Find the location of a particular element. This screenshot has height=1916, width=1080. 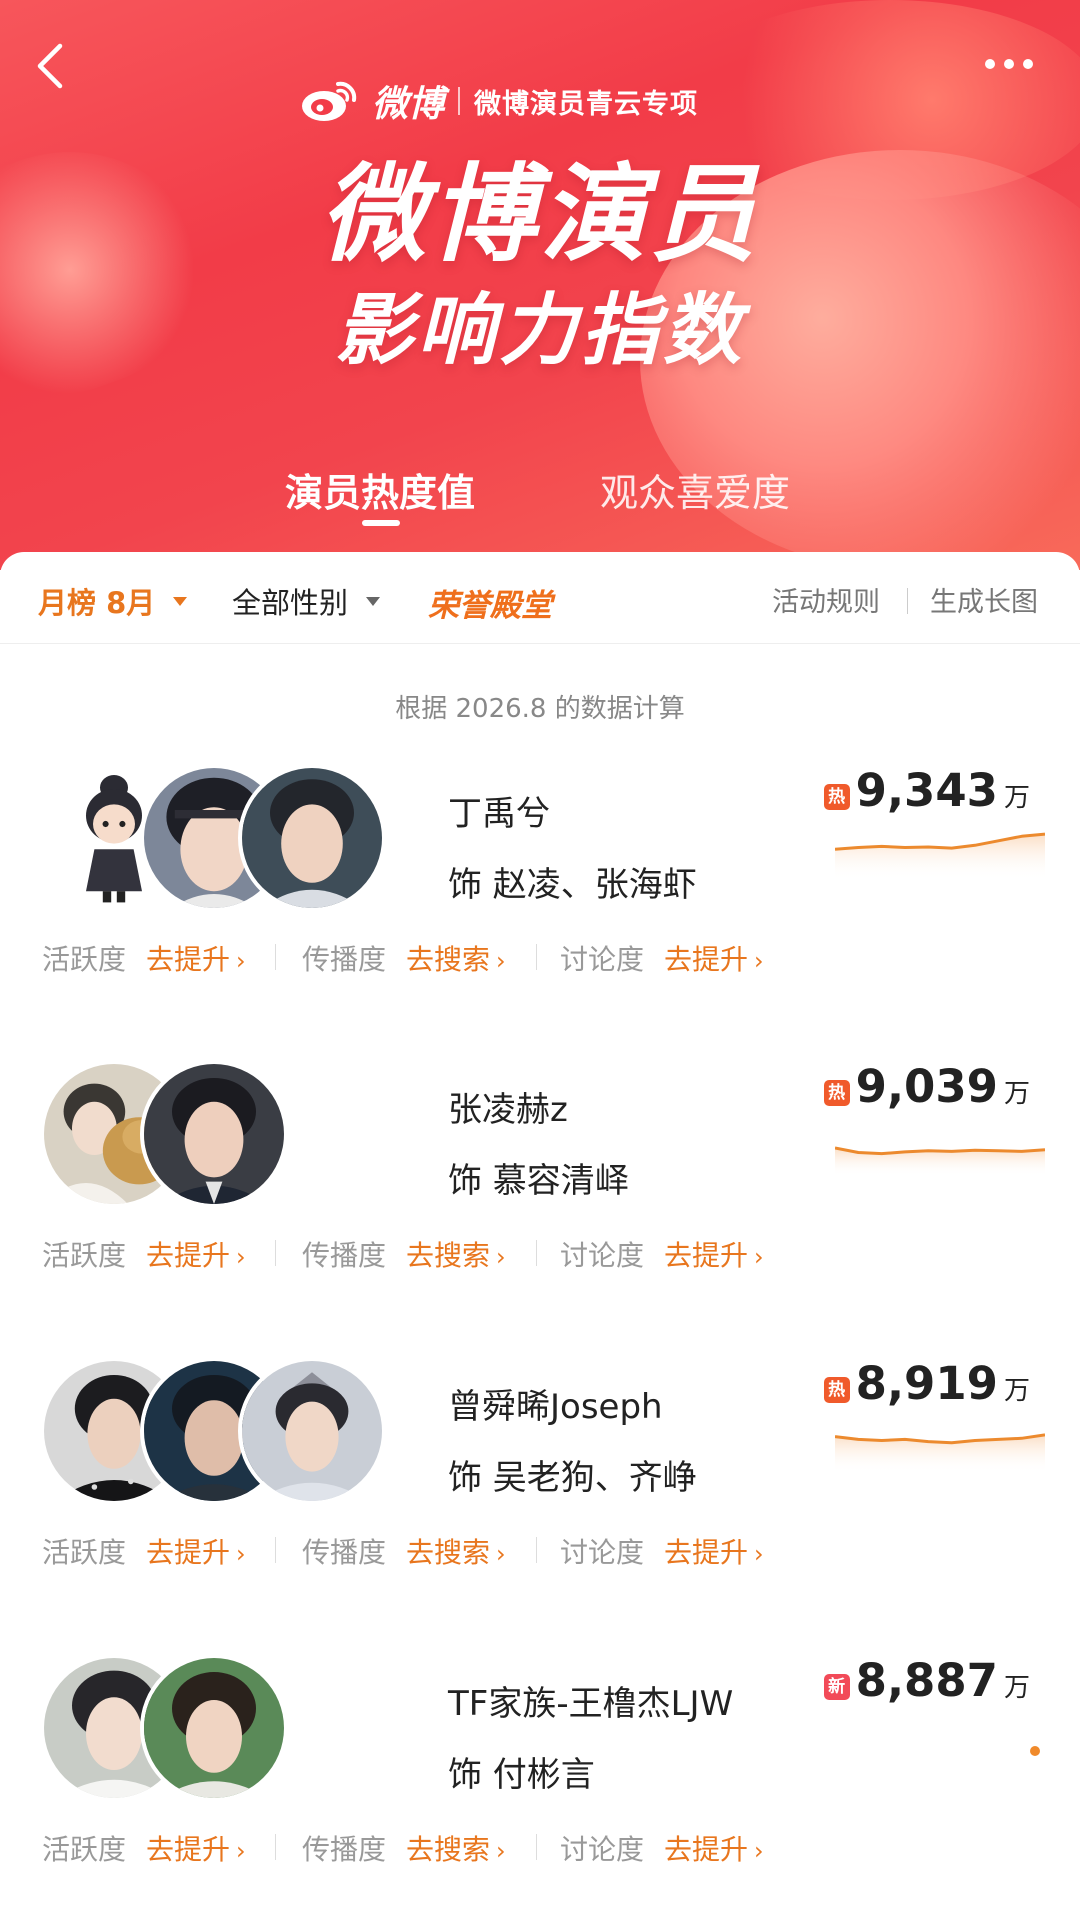

brand-row: 微博 微博演员青云专项 is located at coordinates (499, 101).